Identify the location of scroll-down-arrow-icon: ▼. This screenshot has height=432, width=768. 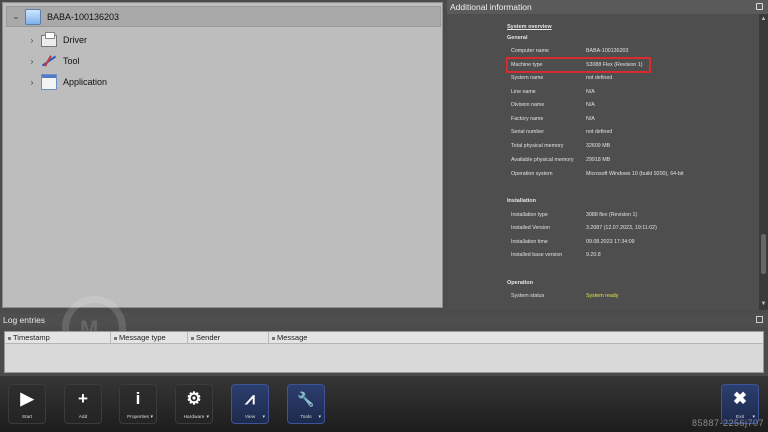
(763, 304).